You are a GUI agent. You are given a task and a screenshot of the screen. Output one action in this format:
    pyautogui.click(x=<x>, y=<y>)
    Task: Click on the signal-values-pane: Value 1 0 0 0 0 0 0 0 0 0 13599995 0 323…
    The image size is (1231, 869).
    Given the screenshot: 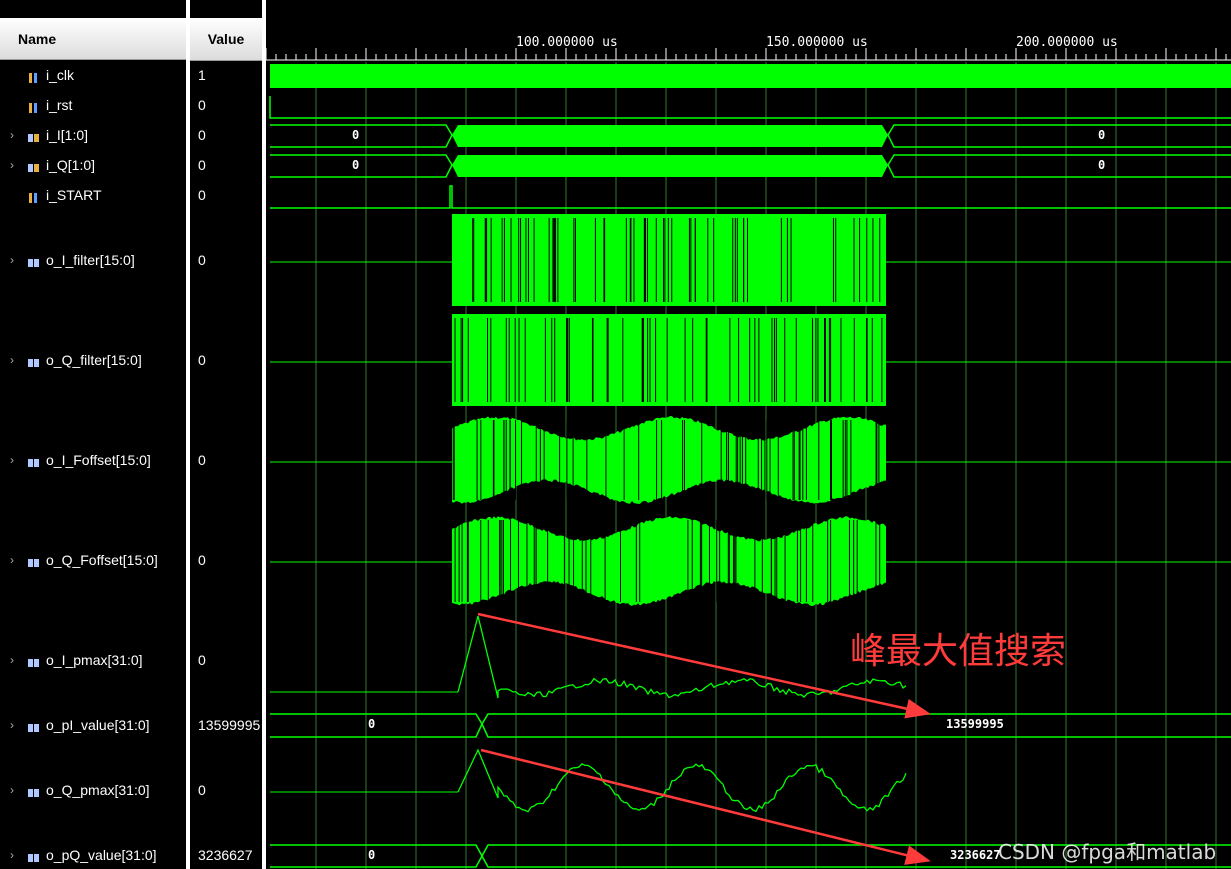 What is the action you would take?
    pyautogui.click(x=226, y=434)
    